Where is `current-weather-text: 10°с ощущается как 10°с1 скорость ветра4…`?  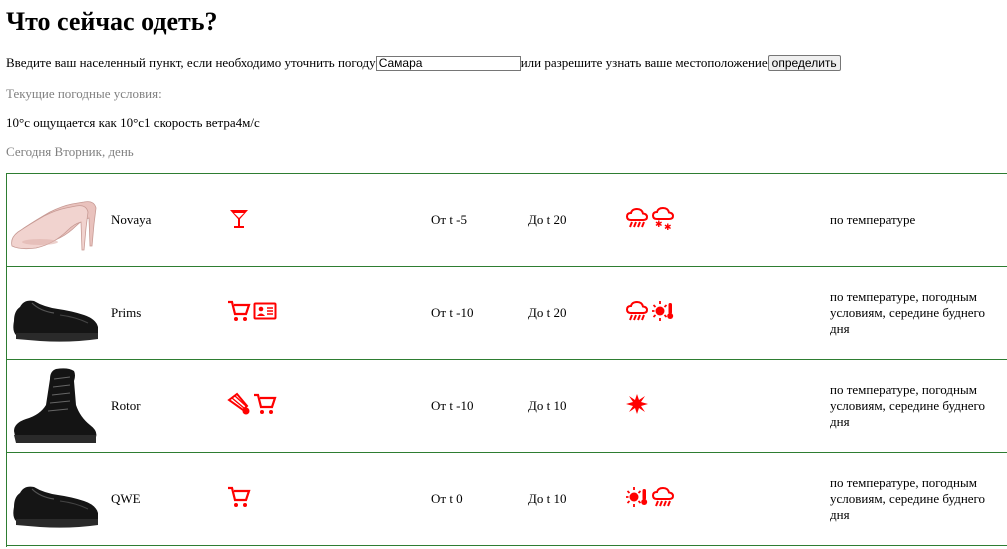 current-weather-text: 10°с ощущается как 10°с1 скорость ветра4… is located at coordinates (133, 122).